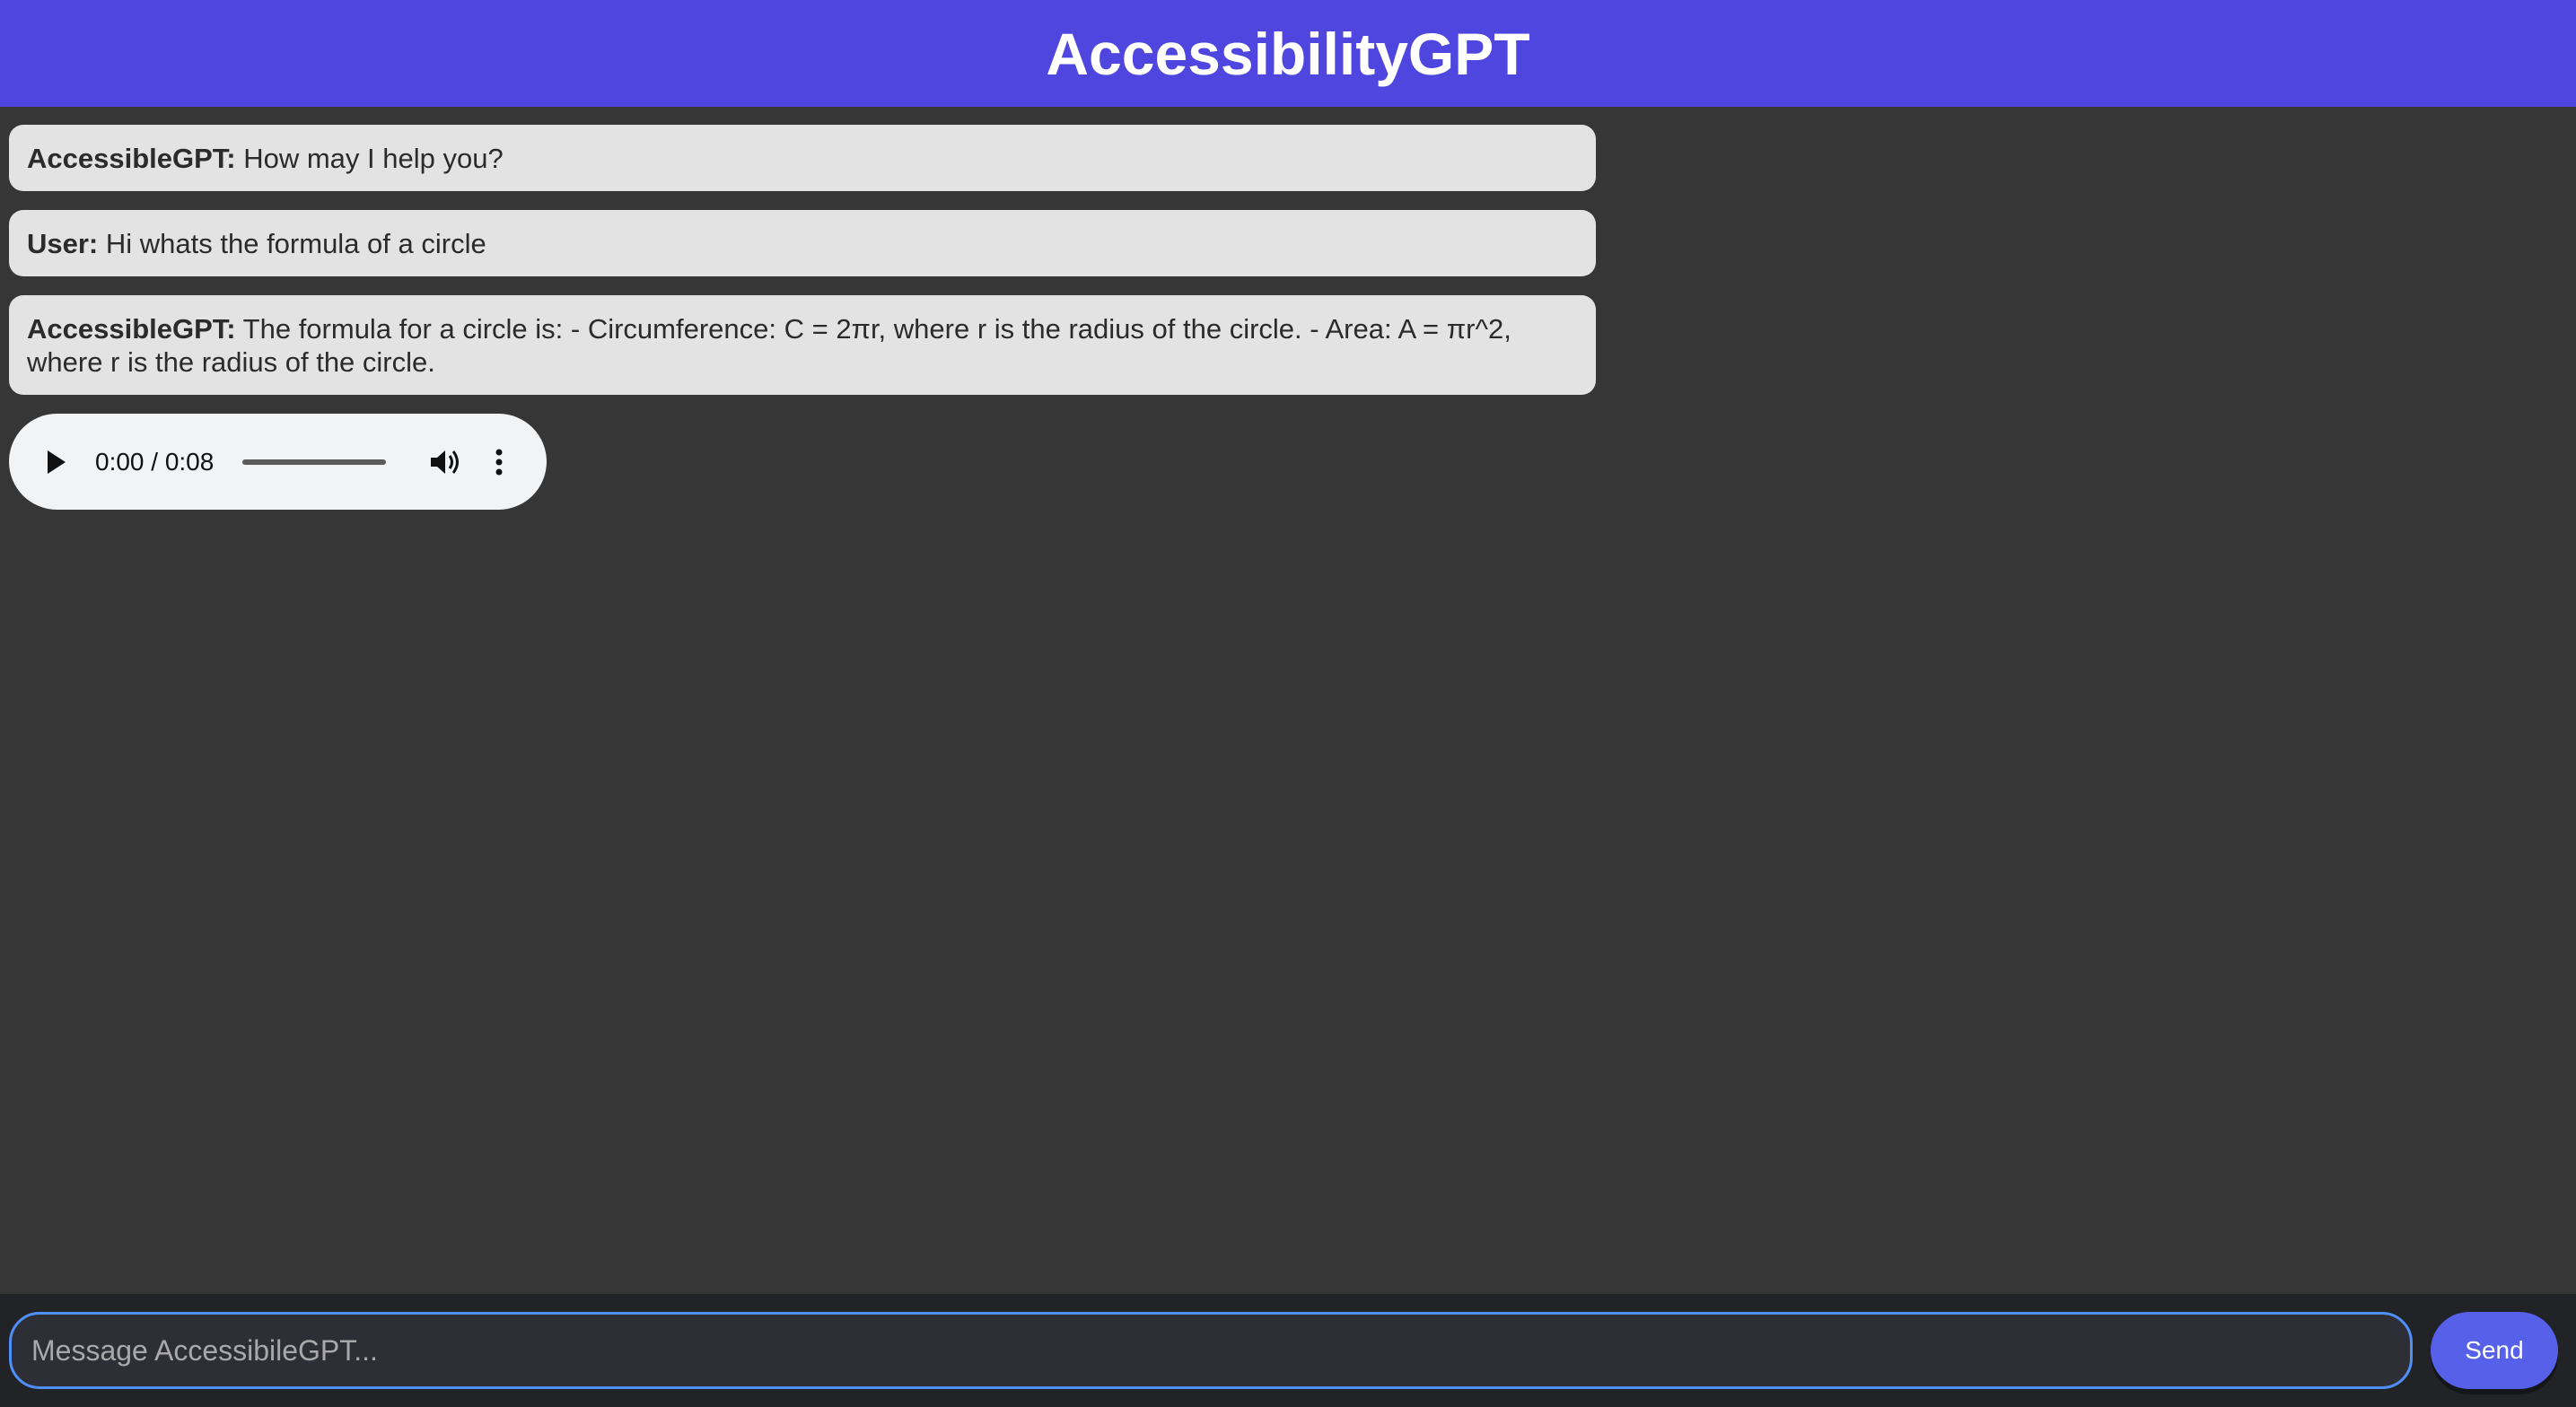 Image resolution: width=2576 pixels, height=1407 pixels. What do you see at coordinates (499, 462) in the screenshot?
I see `more-vertical-icon` at bounding box center [499, 462].